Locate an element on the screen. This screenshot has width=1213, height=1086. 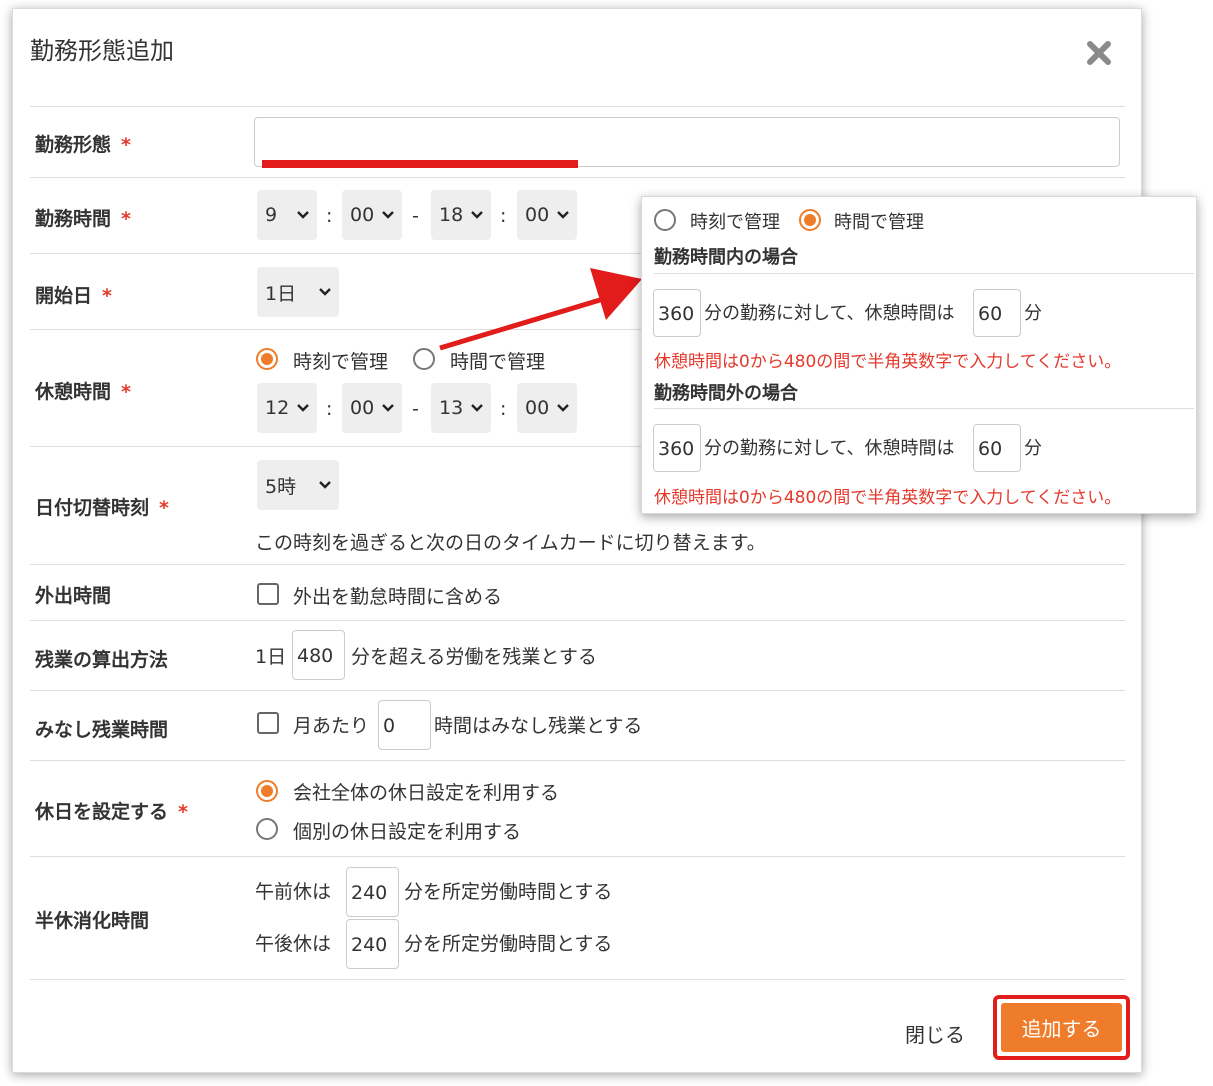
outside-unit: 分 is located at coordinates (1033, 448).